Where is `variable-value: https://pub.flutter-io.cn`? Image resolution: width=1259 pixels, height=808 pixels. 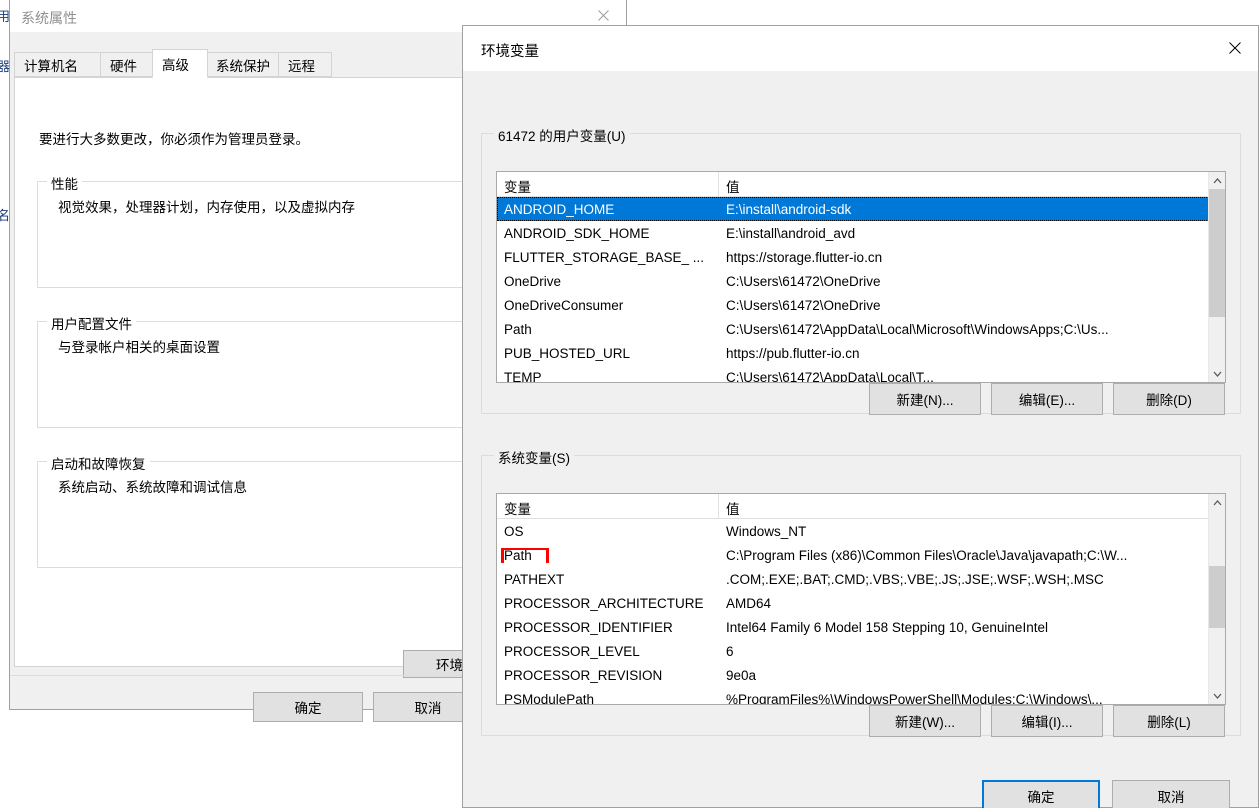 variable-value: https://pub.flutter-io.cn is located at coordinates (793, 353).